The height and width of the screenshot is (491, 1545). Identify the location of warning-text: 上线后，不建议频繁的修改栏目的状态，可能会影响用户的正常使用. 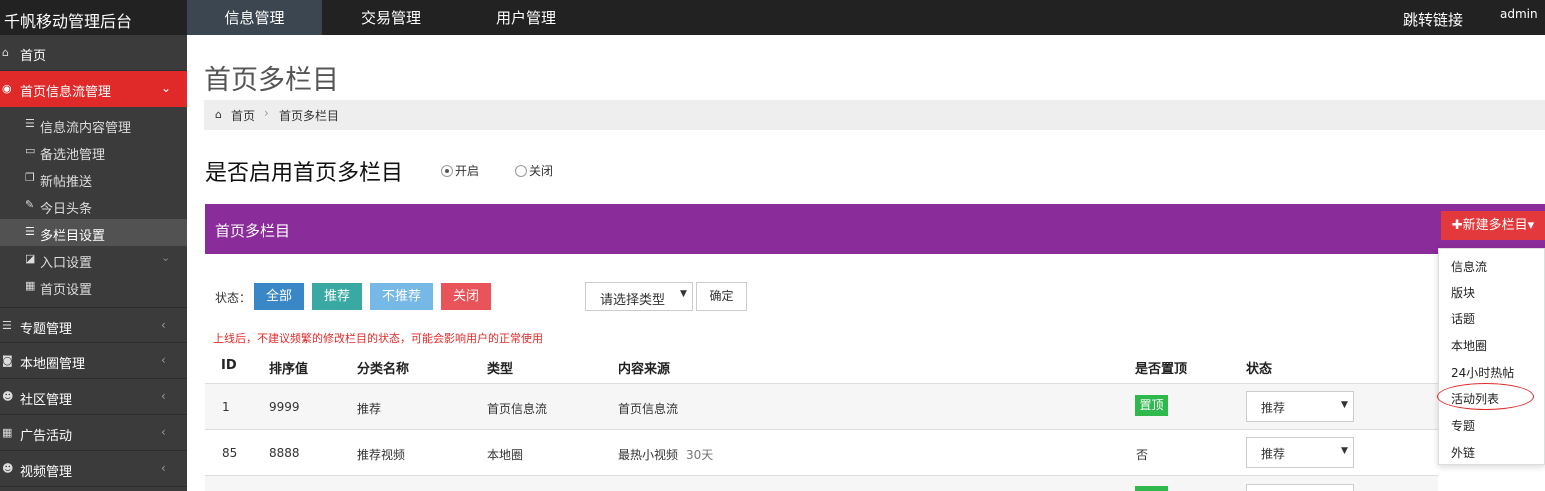
(378, 338).